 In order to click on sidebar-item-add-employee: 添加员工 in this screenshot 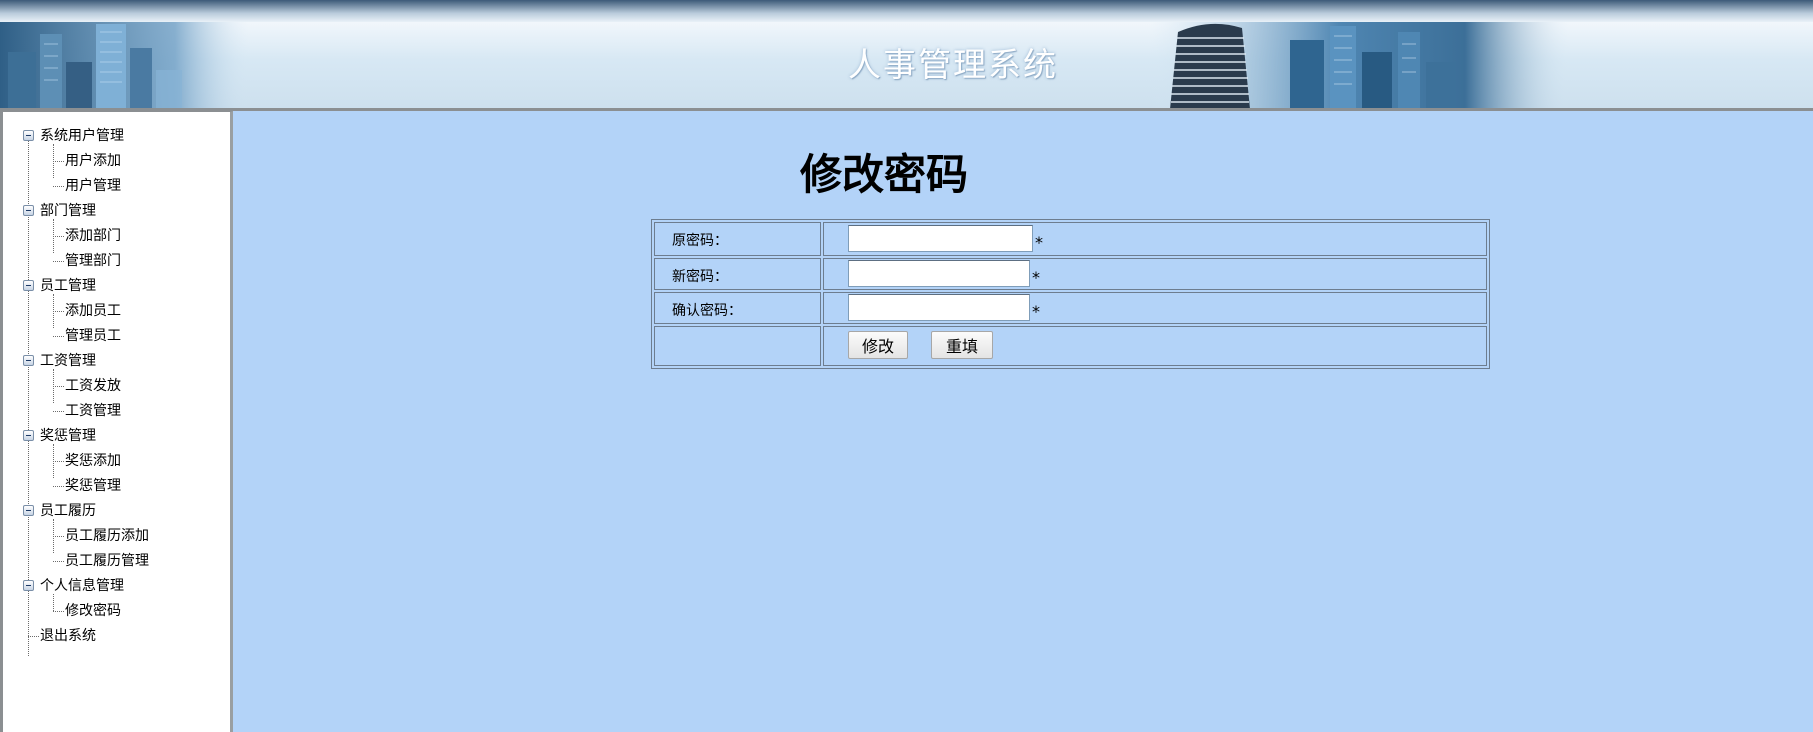, I will do `click(93, 311)`.